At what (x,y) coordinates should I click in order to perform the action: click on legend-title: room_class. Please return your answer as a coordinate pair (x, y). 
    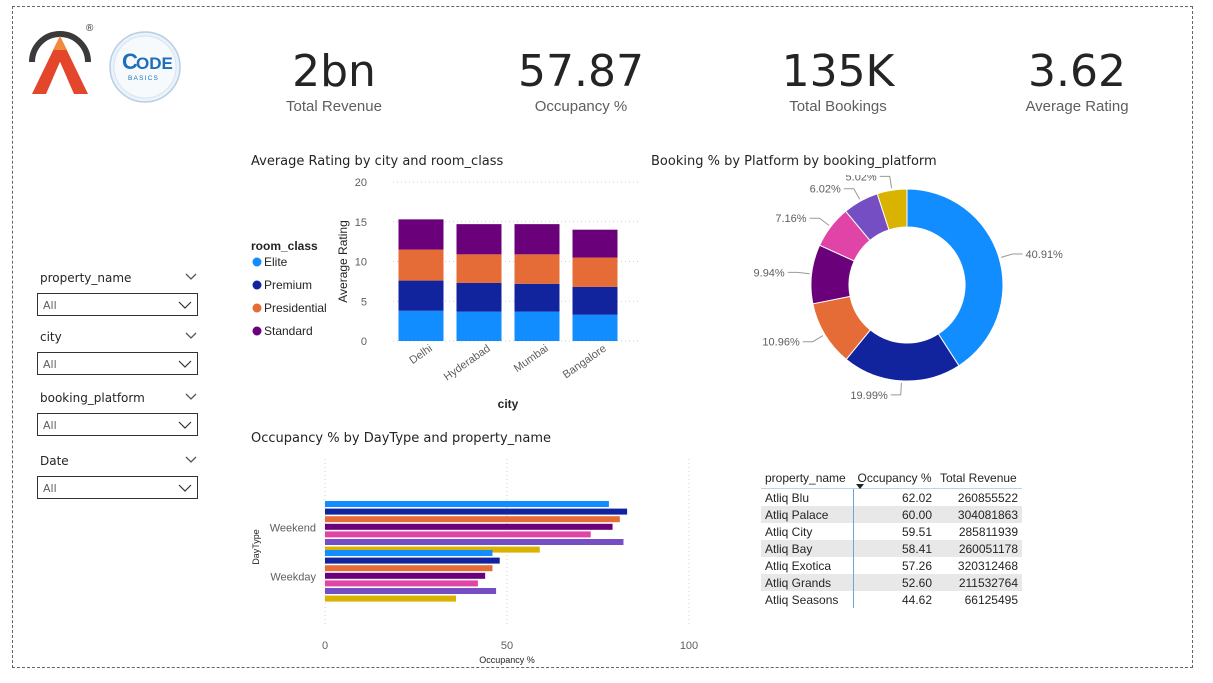
    Looking at the image, I should click on (284, 246).